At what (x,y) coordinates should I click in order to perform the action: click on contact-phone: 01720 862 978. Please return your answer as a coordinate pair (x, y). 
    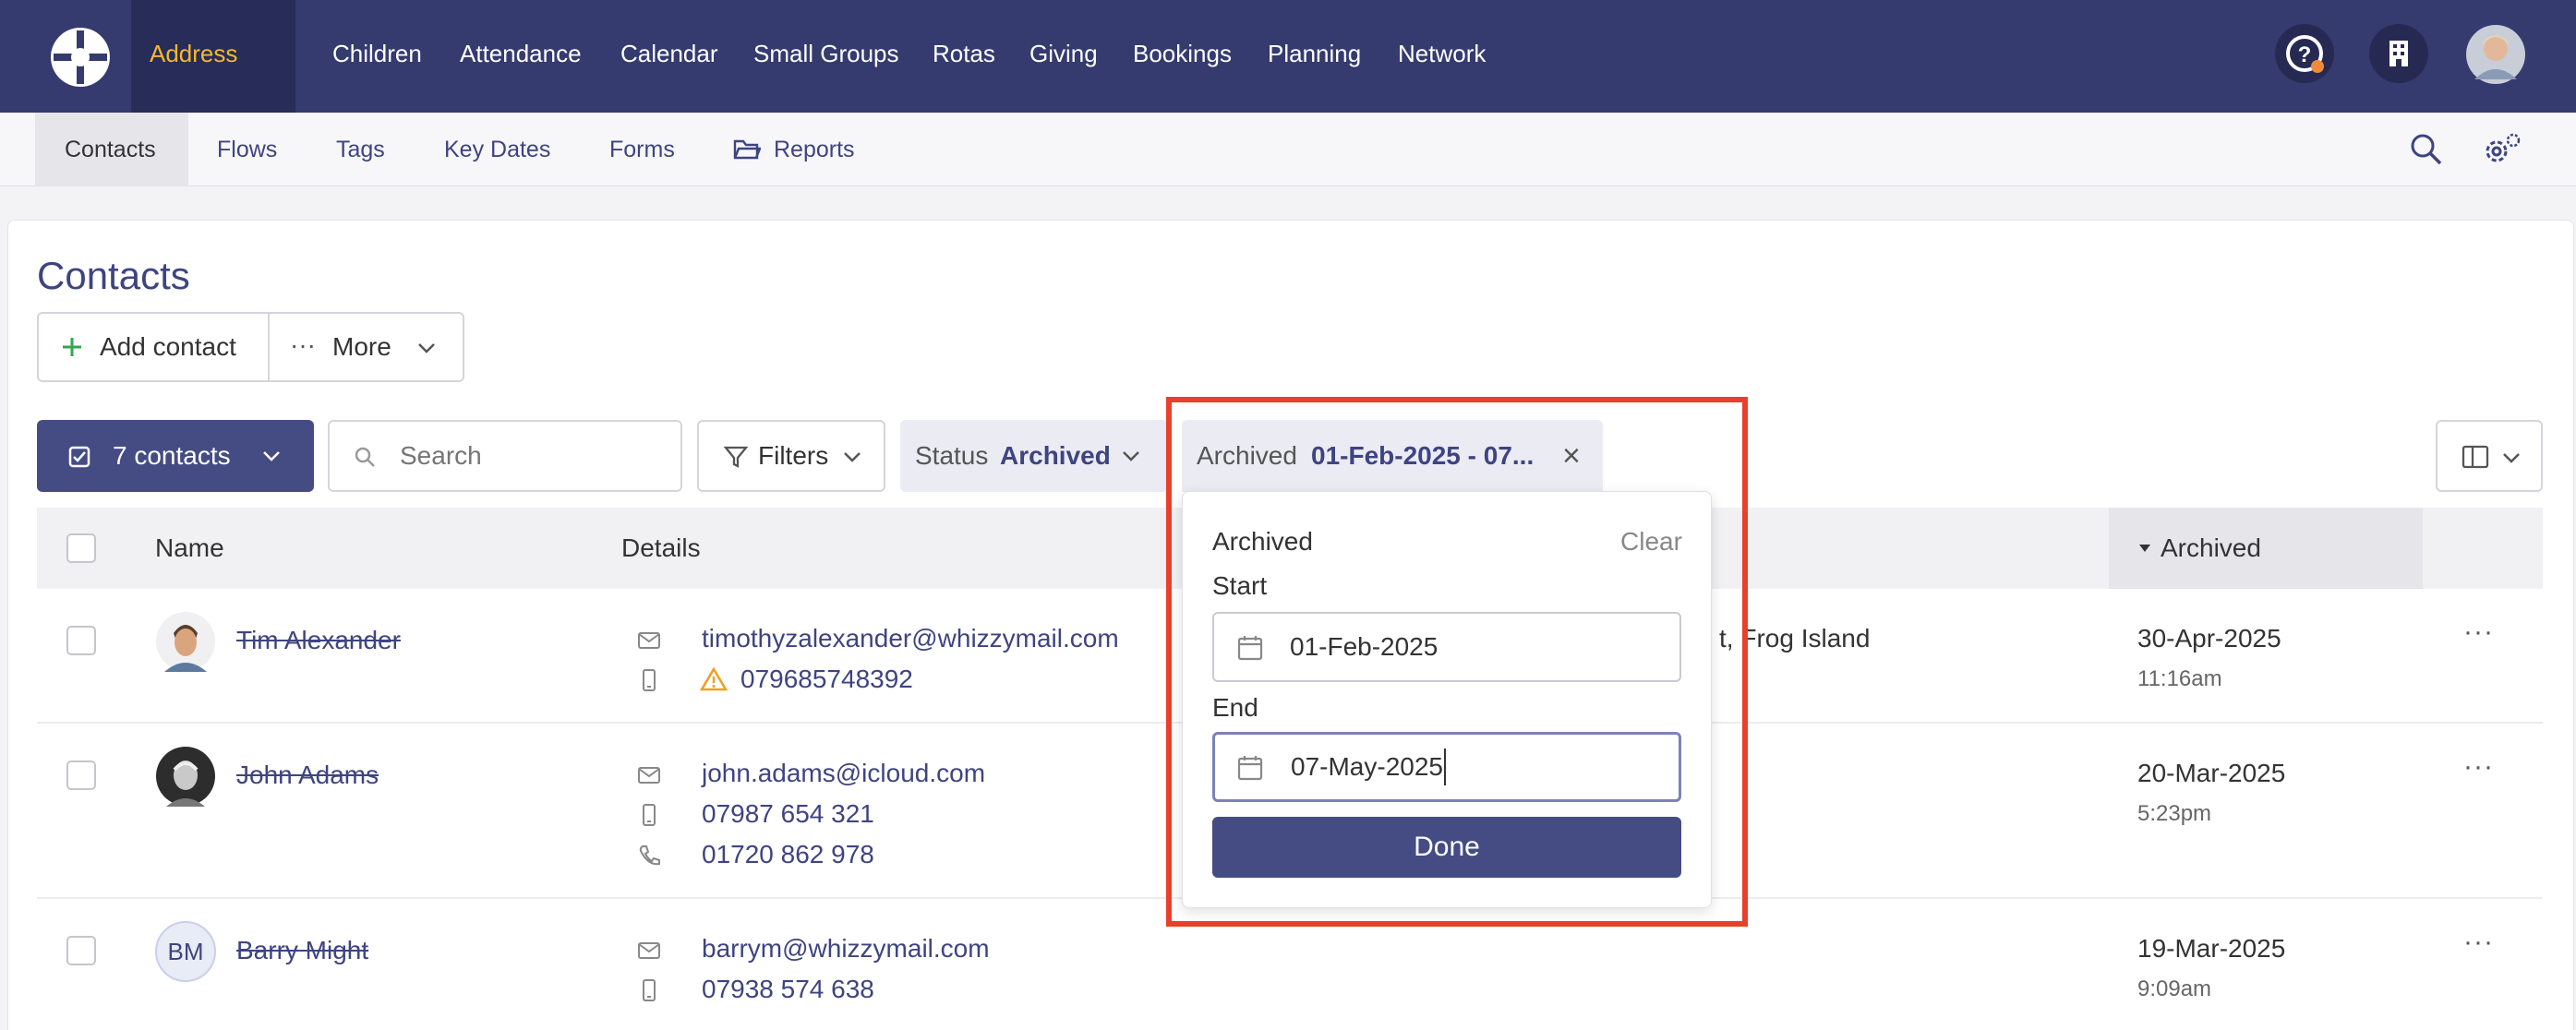
    Looking at the image, I should click on (788, 854).